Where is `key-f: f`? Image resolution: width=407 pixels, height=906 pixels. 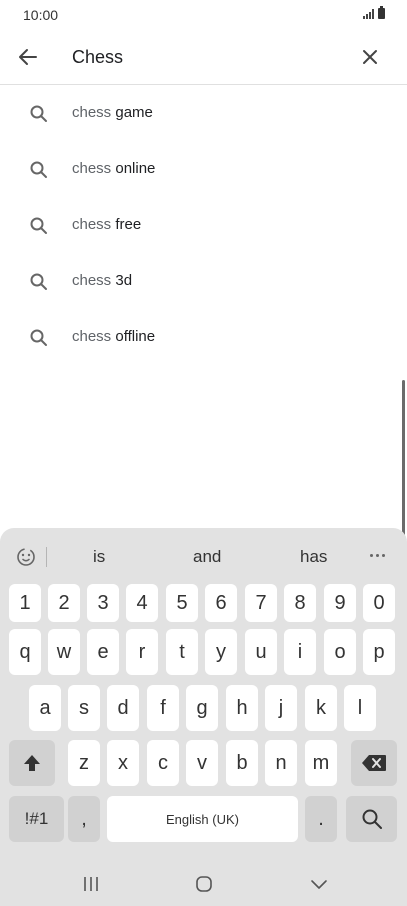
key-f: f is located at coordinates (163, 708).